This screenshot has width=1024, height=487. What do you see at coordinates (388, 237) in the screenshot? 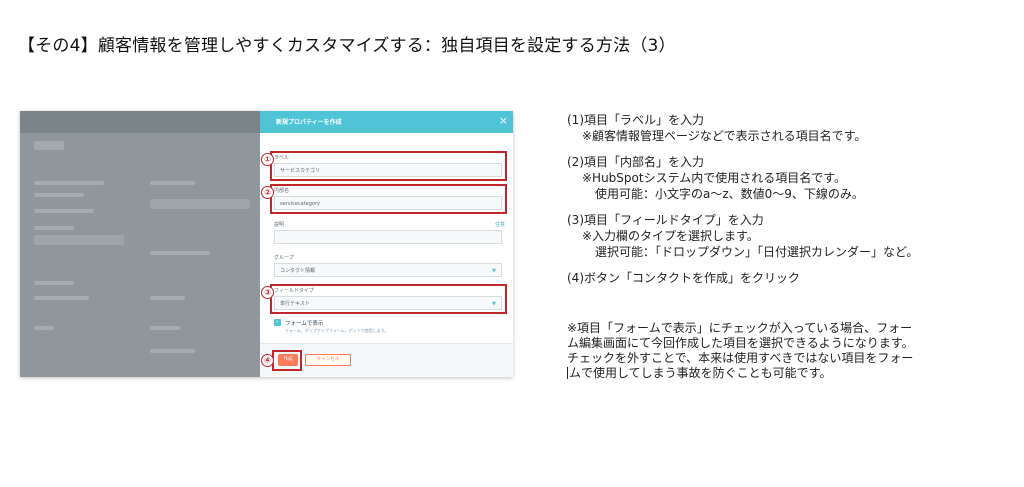
I see `description-input` at bounding box center [388, 237].